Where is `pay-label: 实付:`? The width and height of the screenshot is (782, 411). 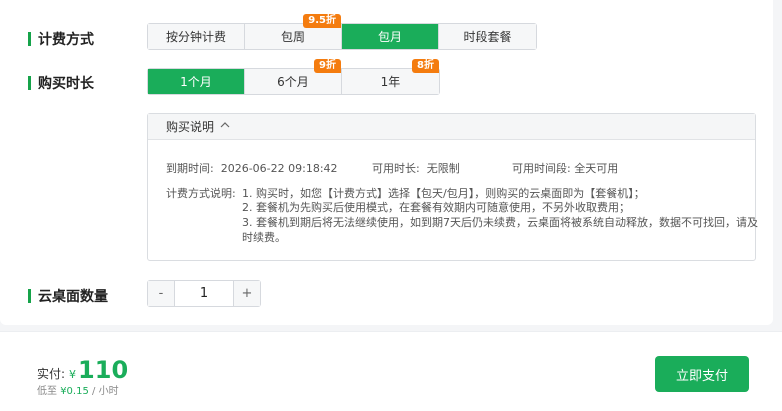
pay-label: 实付: is located at coordinates (51, 374).